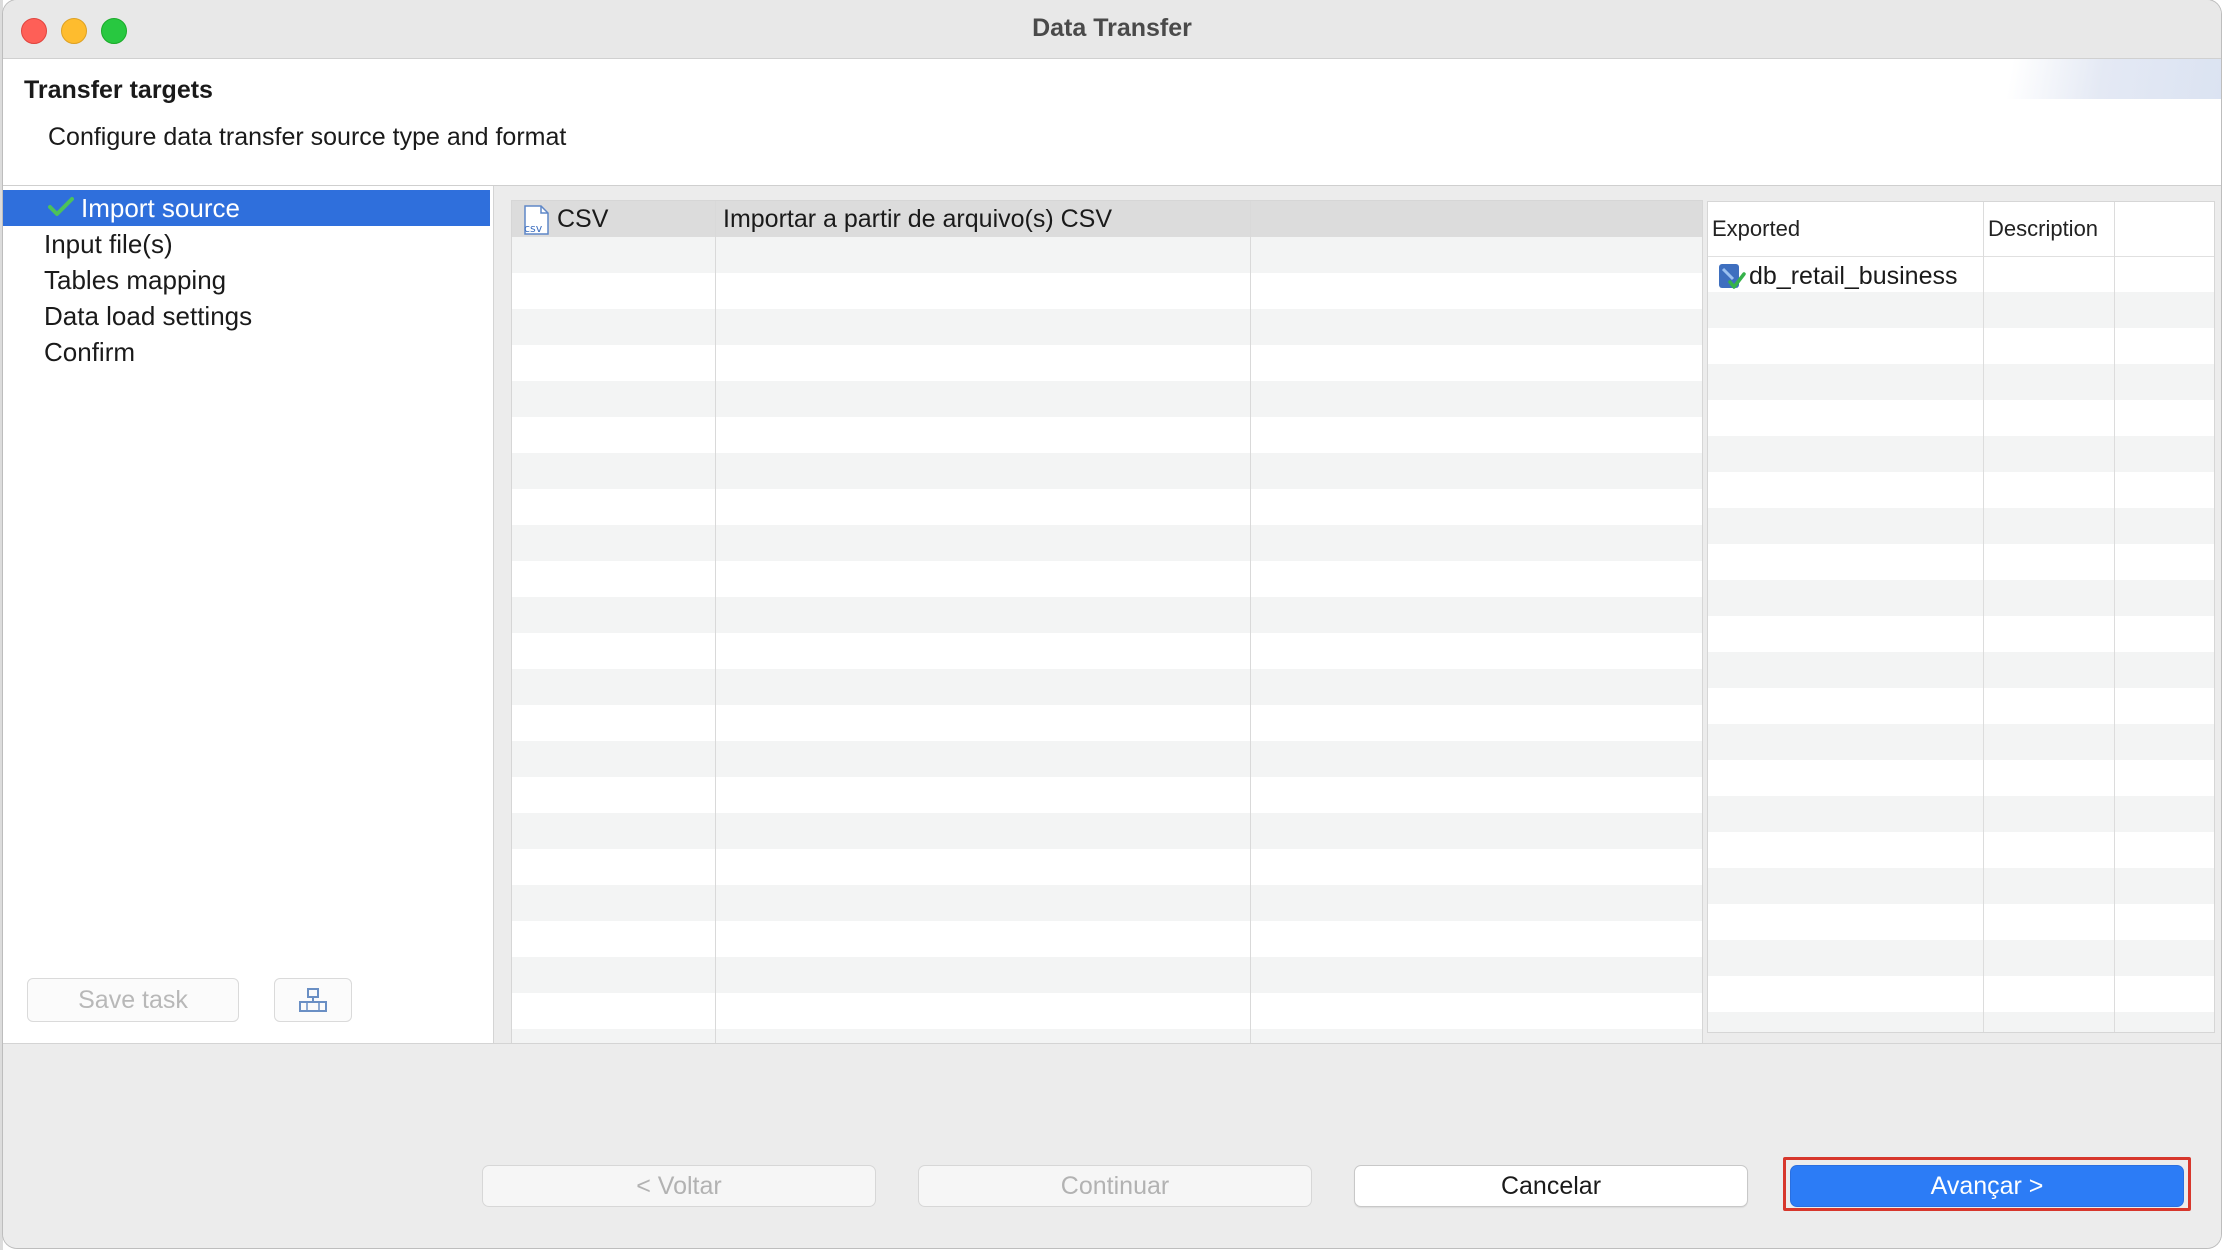 This screenshot has height=1250, width=2224. I want to click on csv-file-icon: csv, so click(536, 220).